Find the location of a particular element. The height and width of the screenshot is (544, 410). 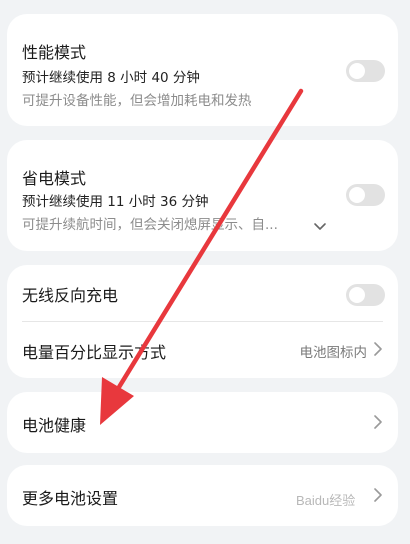

power-save-mode-estimate: 预计继续使用 11 小时 36 分钟 is located at coordinates (115, 202).